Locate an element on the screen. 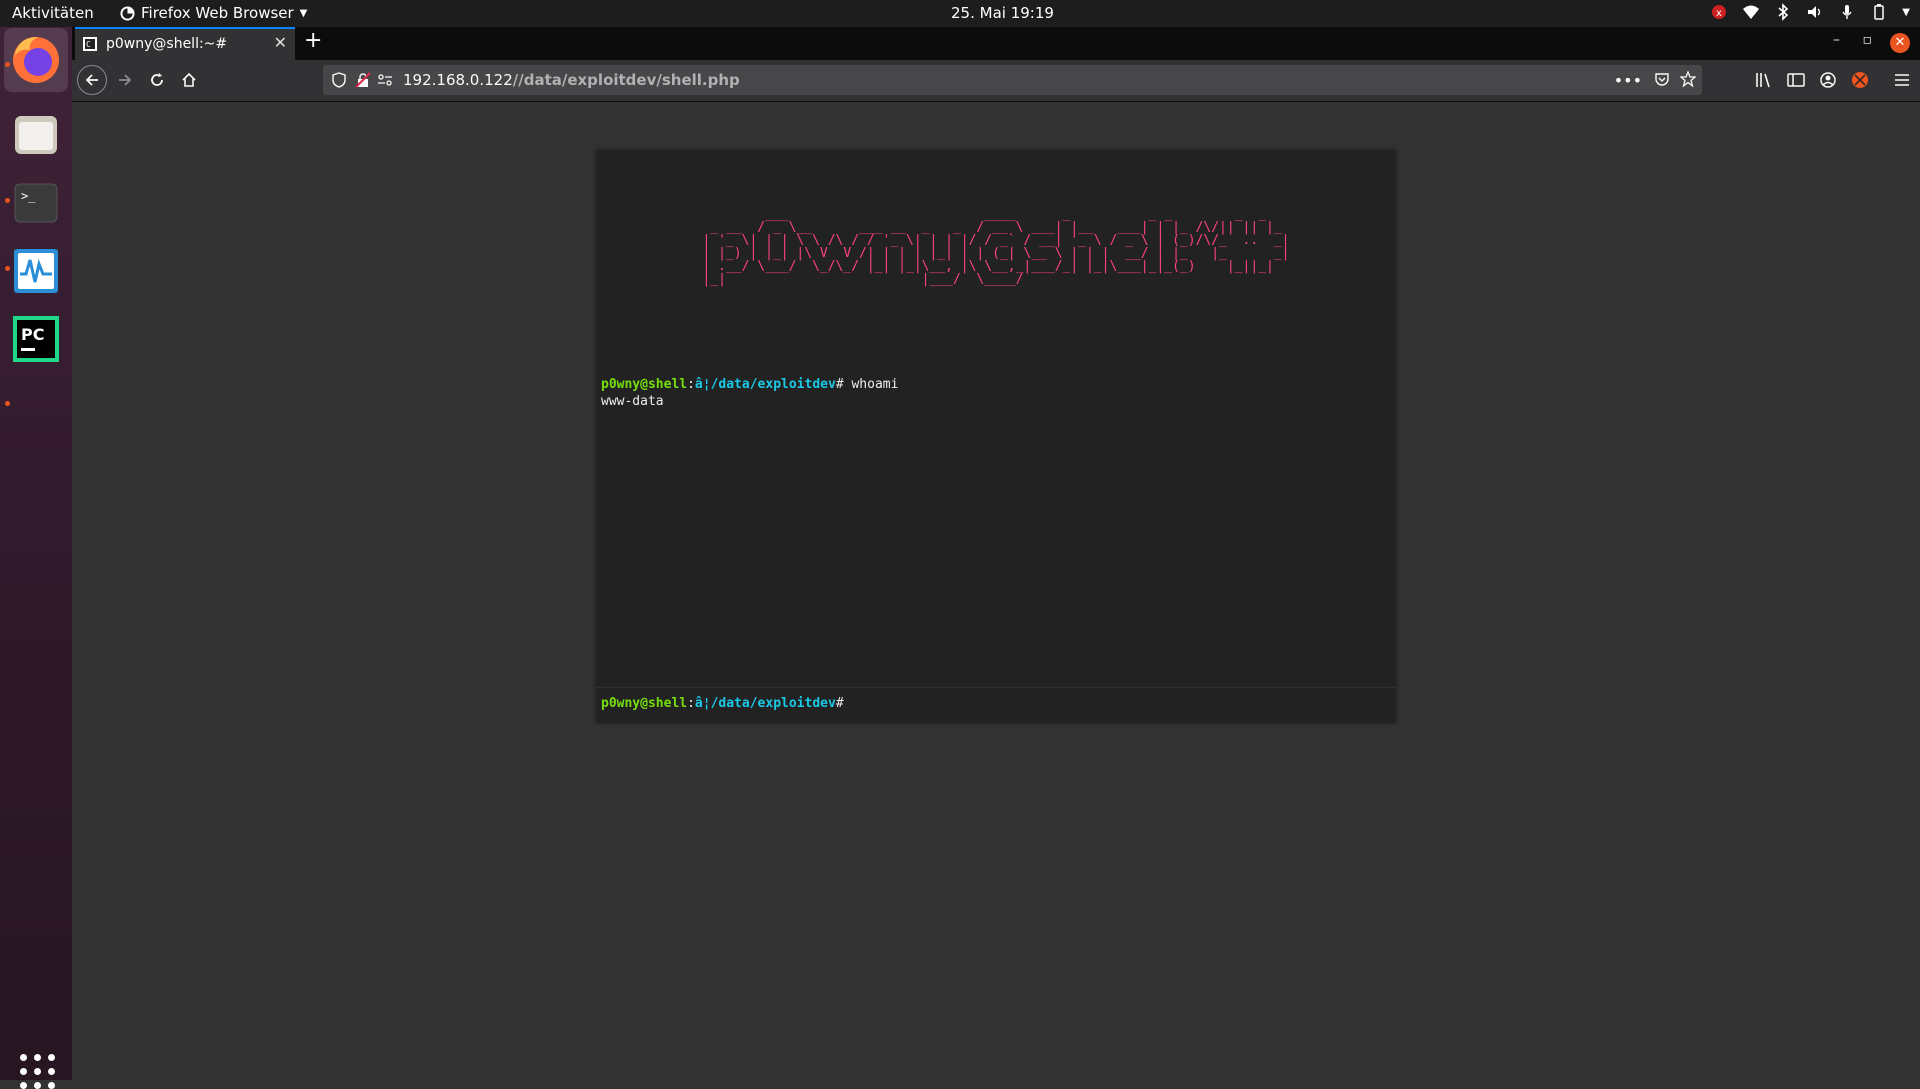  svg-text: x is located at coordinates (1719, 13).